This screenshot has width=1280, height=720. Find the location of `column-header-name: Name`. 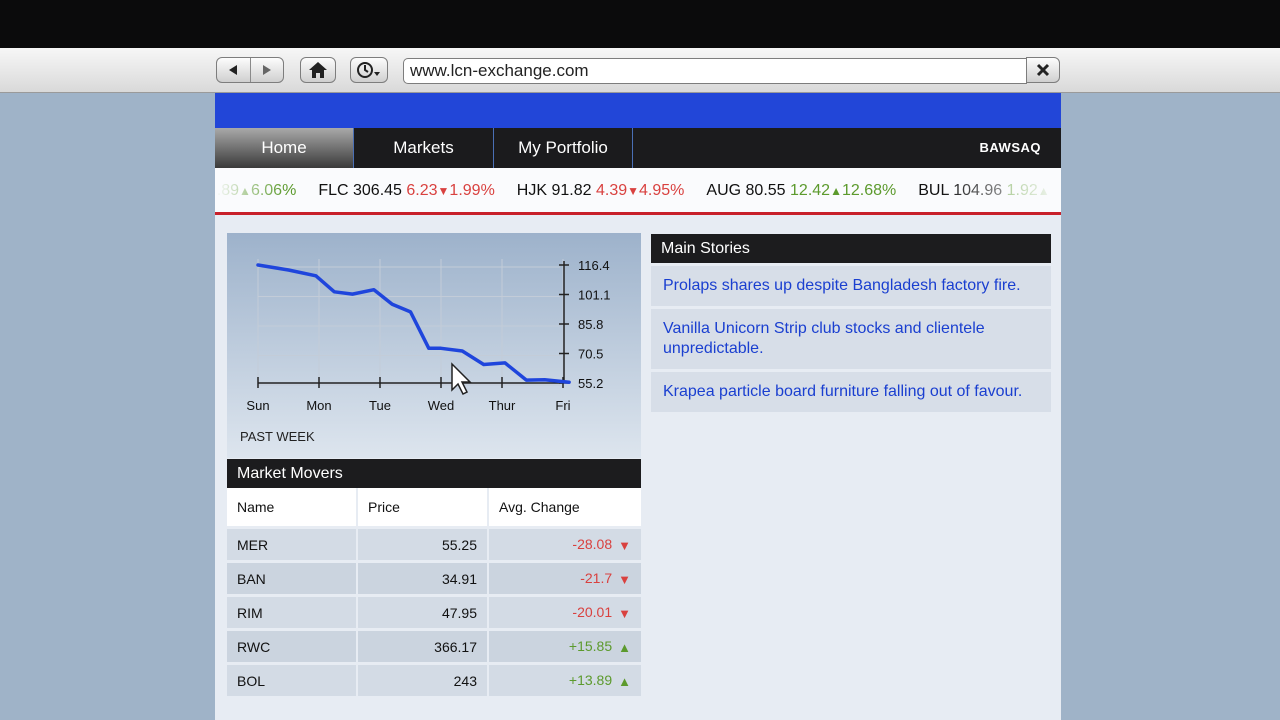

column-header-name: Name is located at coordinates (292, 507).